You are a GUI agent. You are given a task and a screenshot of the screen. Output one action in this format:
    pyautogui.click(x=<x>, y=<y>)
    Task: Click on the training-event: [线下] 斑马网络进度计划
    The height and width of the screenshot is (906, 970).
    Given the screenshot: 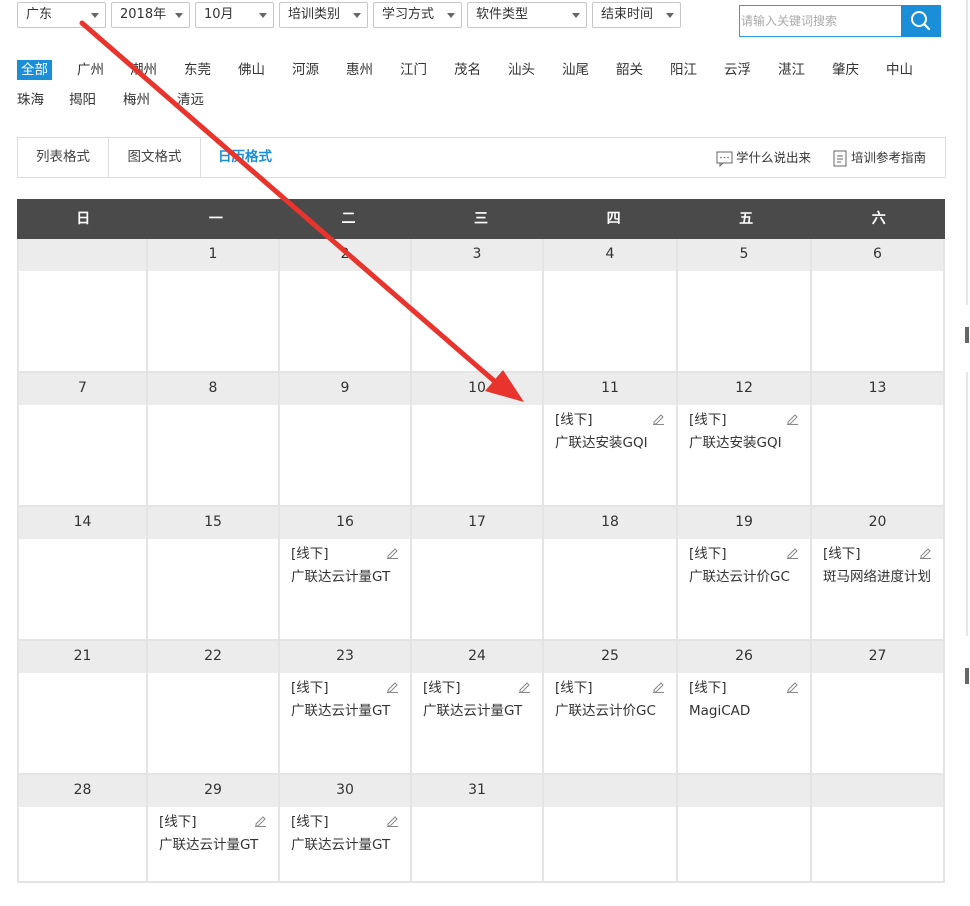 What is the action you would take?
    pyautogui.click(x=877, y=564)
    